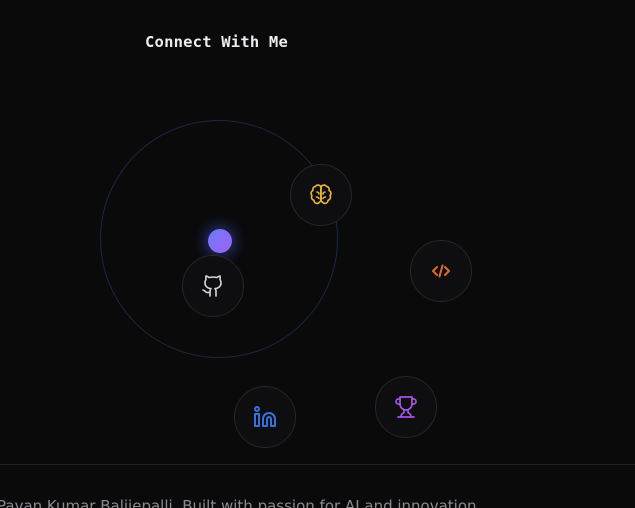 Image resolution: width=635 pixels, height=508 pixels. I want to click on linkedin-icon, so click(265, 417).